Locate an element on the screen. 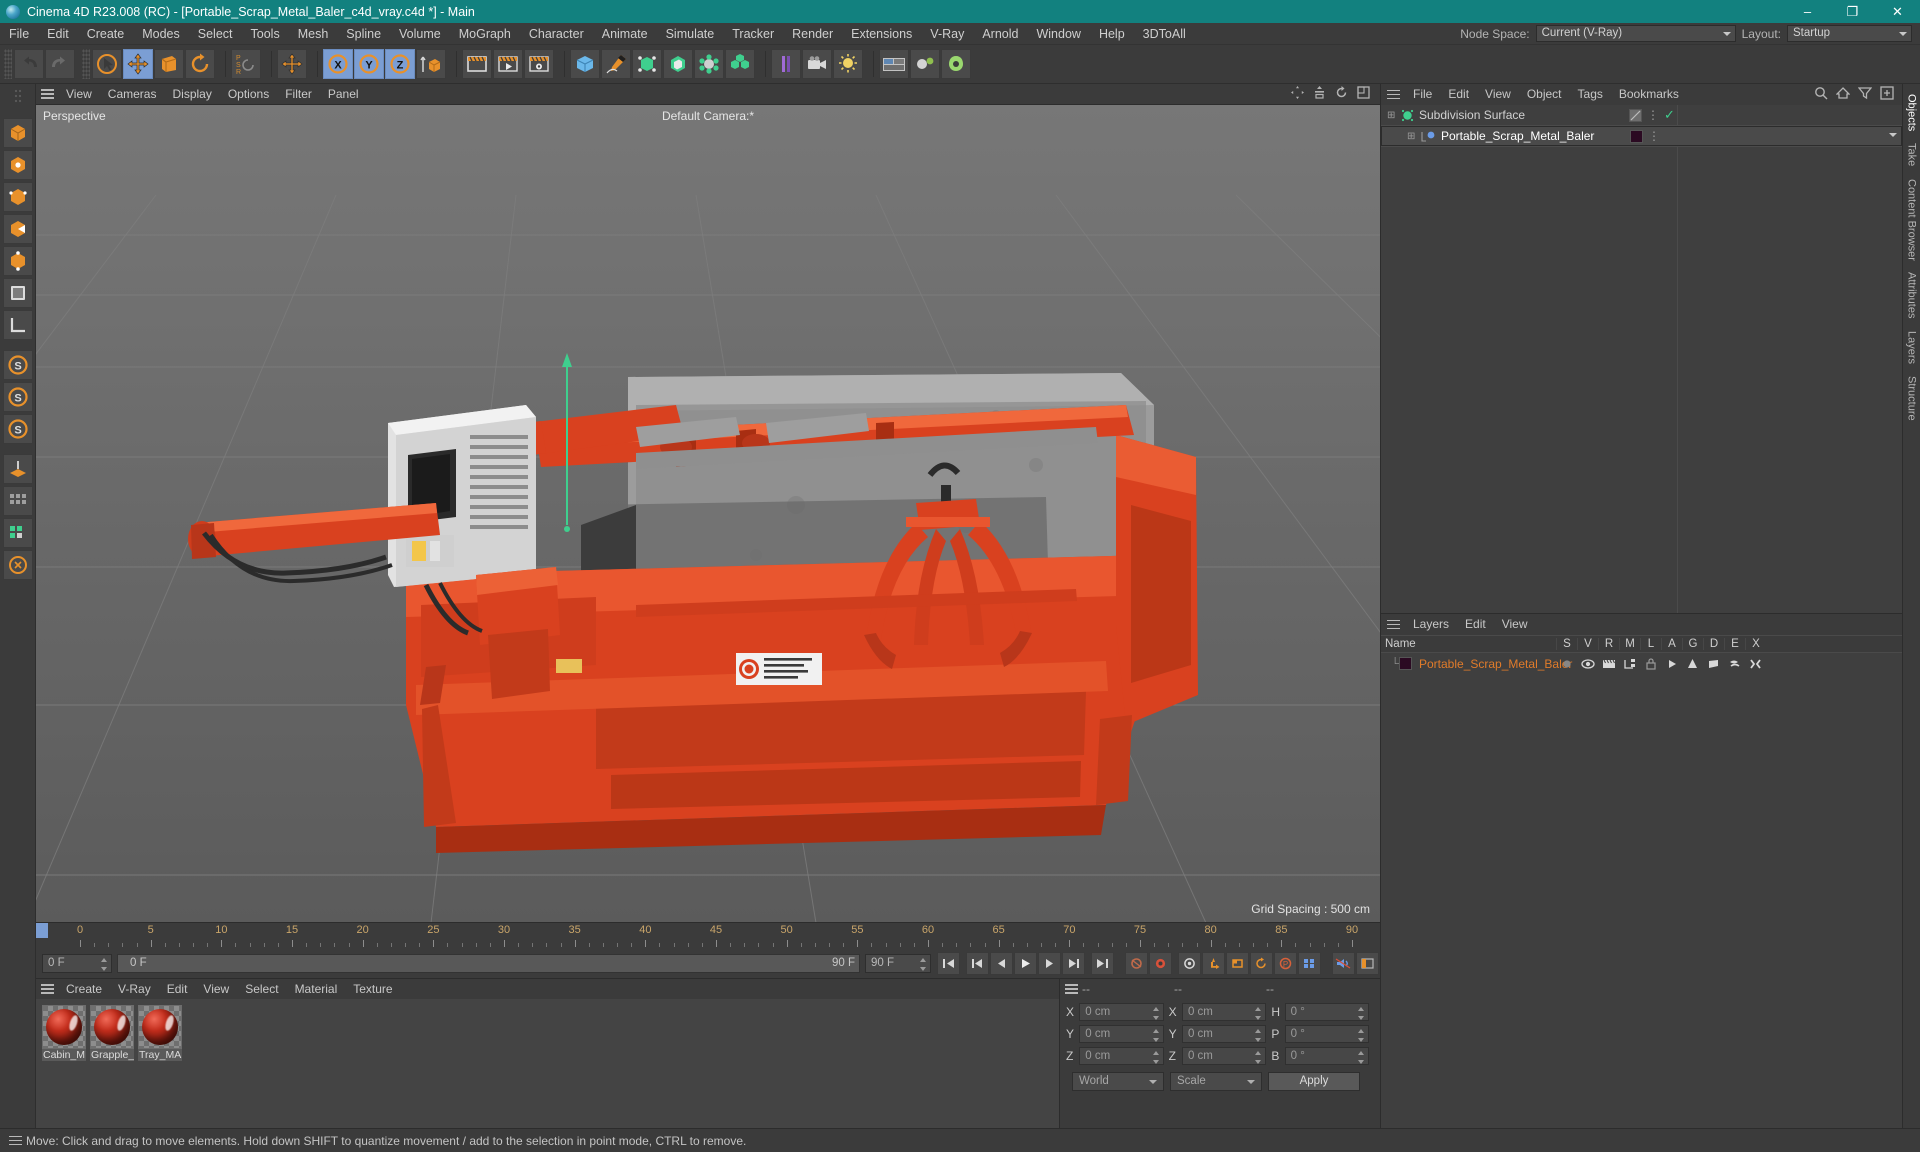  menu-item-select: Select is located at coordinates (215, 34).